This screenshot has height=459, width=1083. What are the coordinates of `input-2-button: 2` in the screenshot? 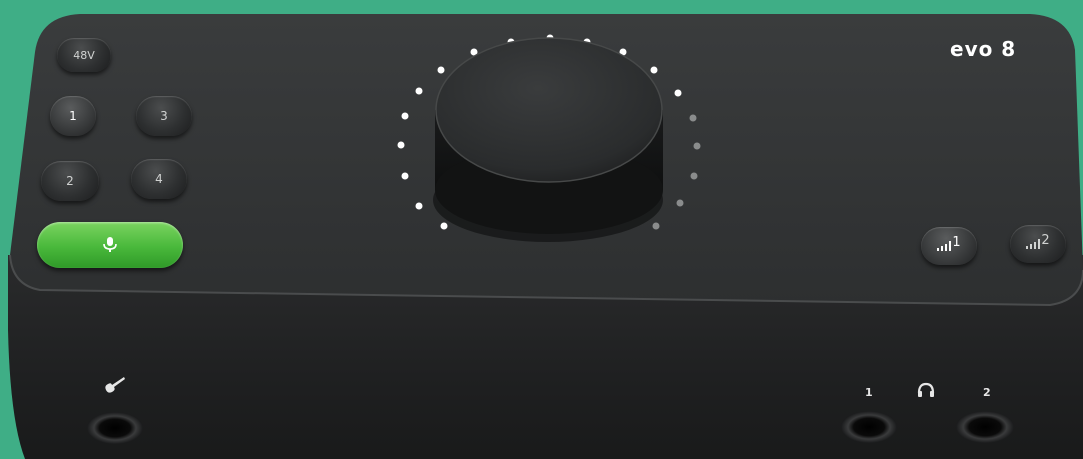 It's located at (70, 181).